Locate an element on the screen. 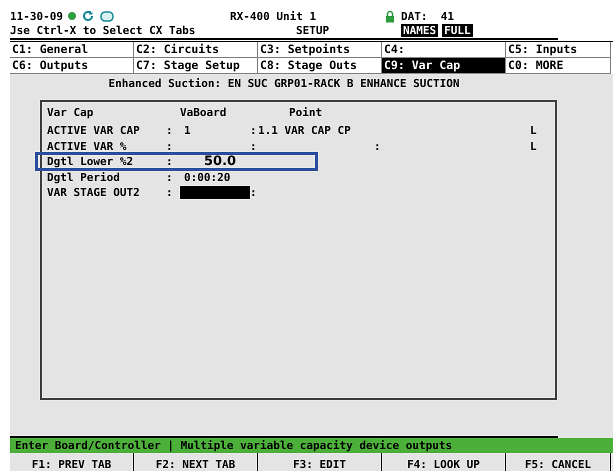  screen-title: Enhanced Suction: EN SUC GRP01-RACK B ENHANCE SUCTION is located at coordinates (284, 84).